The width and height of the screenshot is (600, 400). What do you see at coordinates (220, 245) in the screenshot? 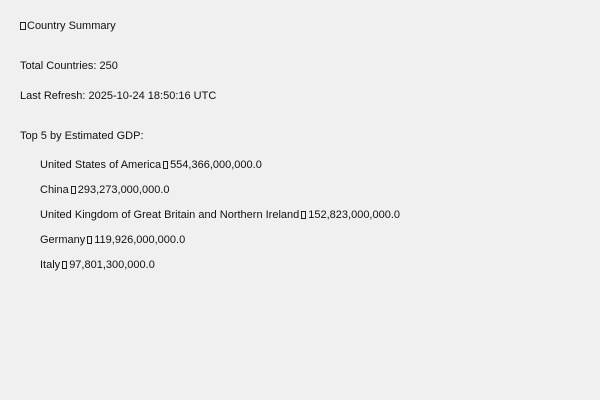
I see `list-item: Germany 119,926,000,000.0` at bounding box center [220, 245].